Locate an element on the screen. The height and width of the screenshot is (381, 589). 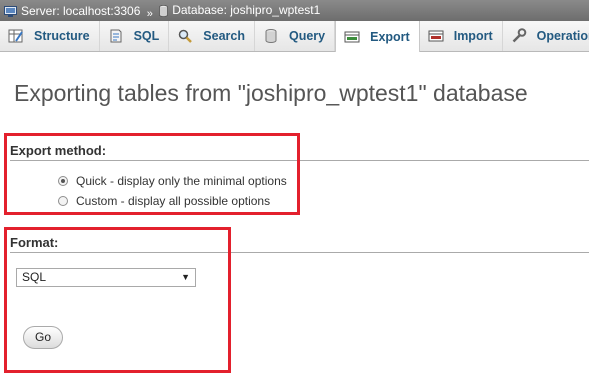
operations-icon is located at coordinates (519, 36).